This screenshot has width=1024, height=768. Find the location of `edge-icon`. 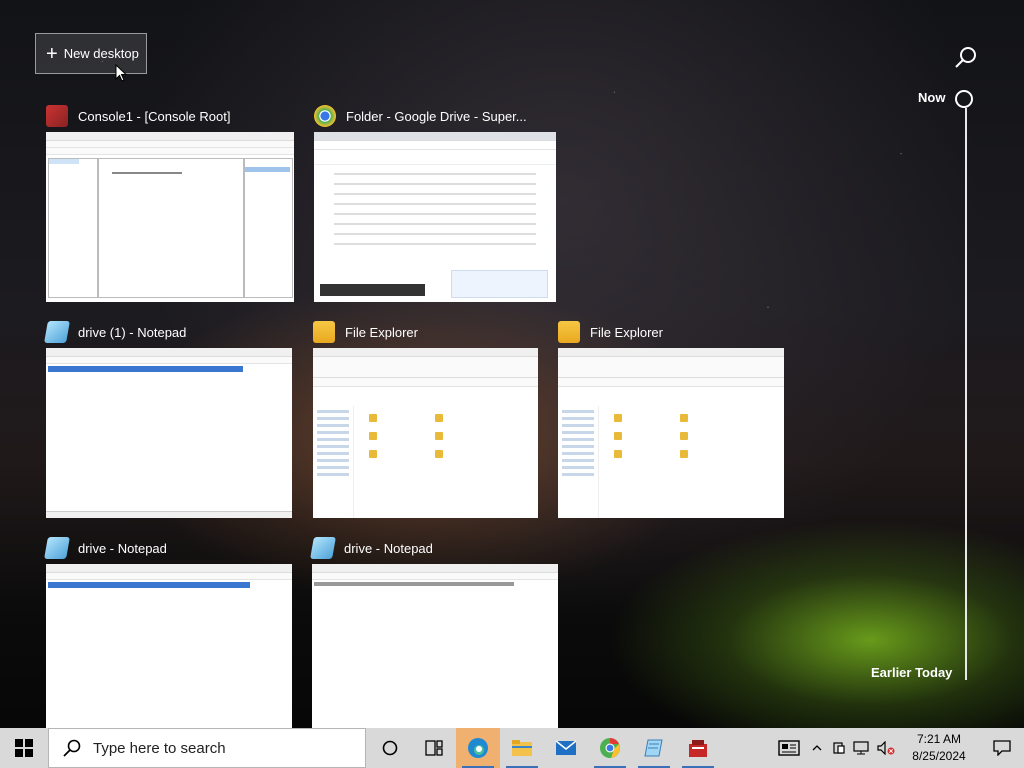

edge-icon is located at coordinates (478, 748).